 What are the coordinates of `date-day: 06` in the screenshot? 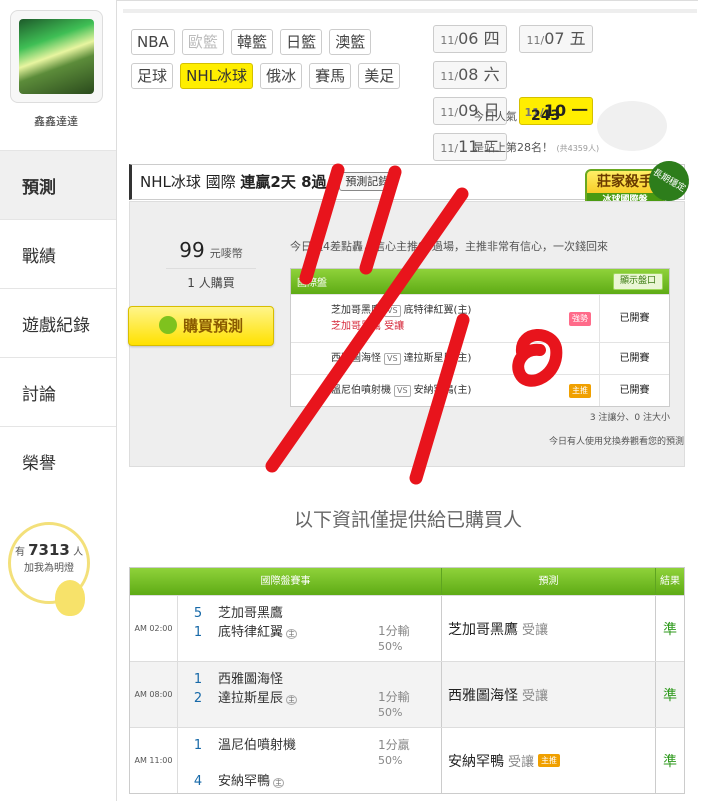 It's located at (468, 38).